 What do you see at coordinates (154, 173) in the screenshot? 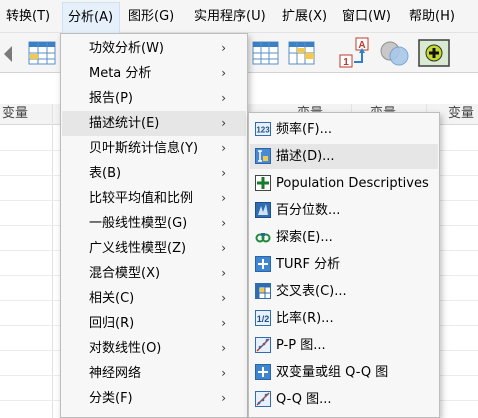
I see `menu-item-tables: 表(B) ›` at bounding box center [154, 173].